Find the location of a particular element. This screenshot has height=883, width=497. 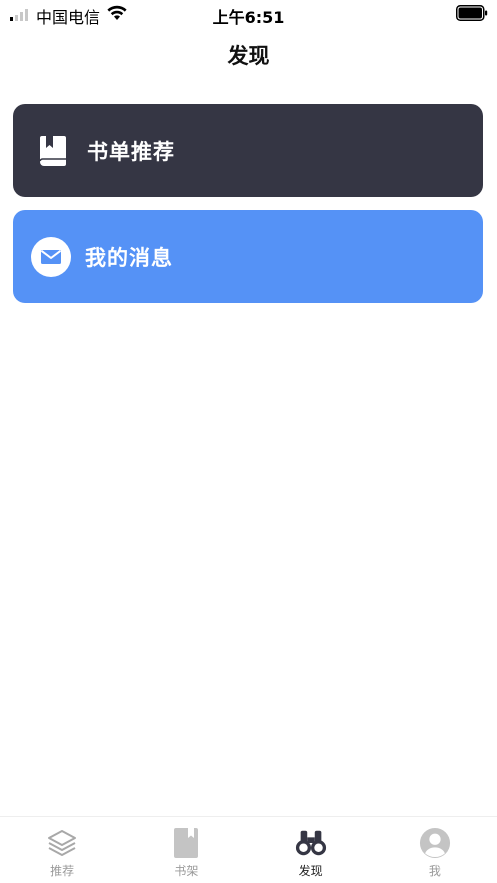

tab-recommend-label: 推荐 is located at coordinates (62, 871).